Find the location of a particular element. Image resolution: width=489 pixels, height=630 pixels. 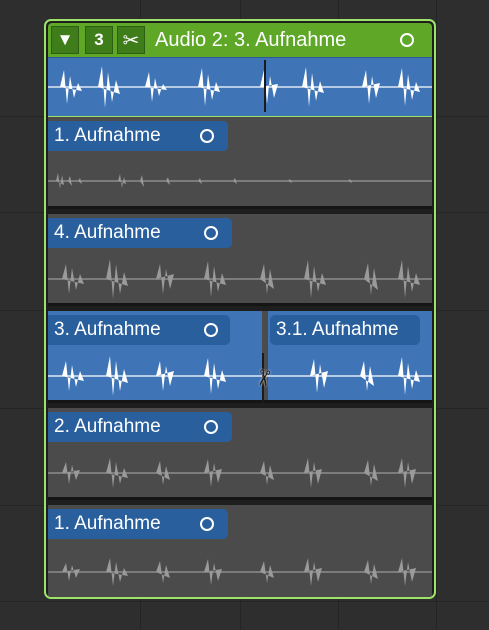

scissors-icon: ✂ is located at coordinates (131, 40).